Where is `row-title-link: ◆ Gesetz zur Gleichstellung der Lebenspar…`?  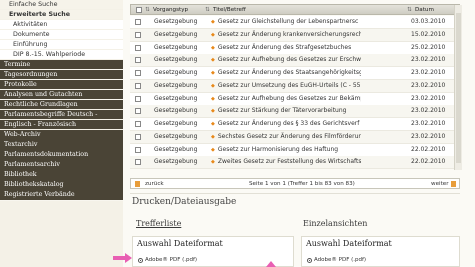
row-title-link: ◆ Gesetz zur Gleichstellung der Lebenspar… is located at coordinates (286, 22).